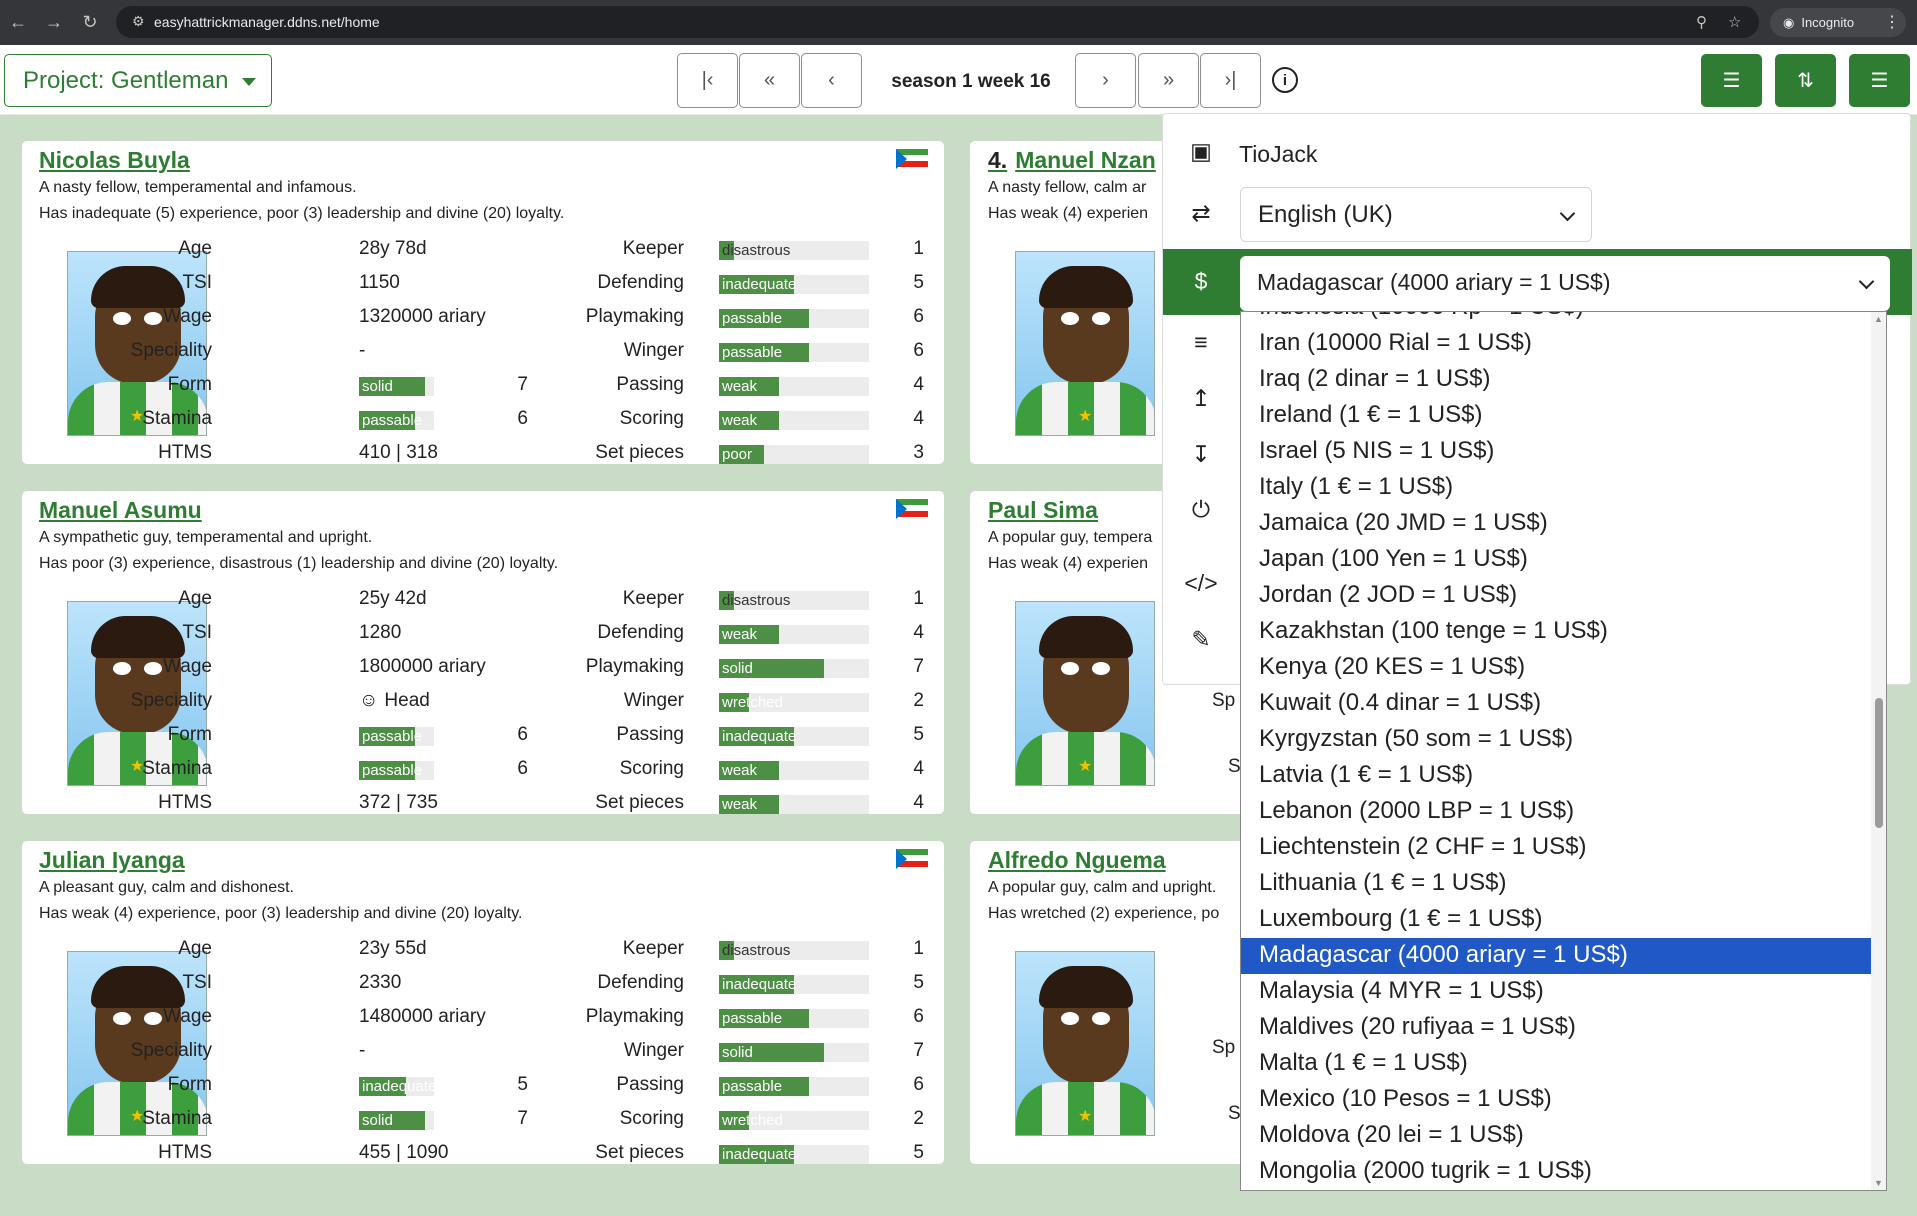  I want to click on scrollbar-thumb, so click(1879, 763).